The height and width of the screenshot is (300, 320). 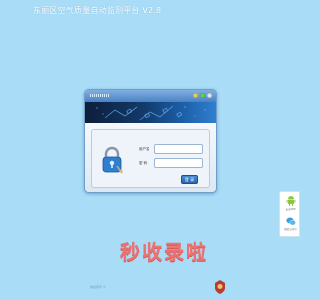 What do you see at coordinates (195, 95) in the screenshot?
I see `minimize-button` at bounding box center [195, 95].